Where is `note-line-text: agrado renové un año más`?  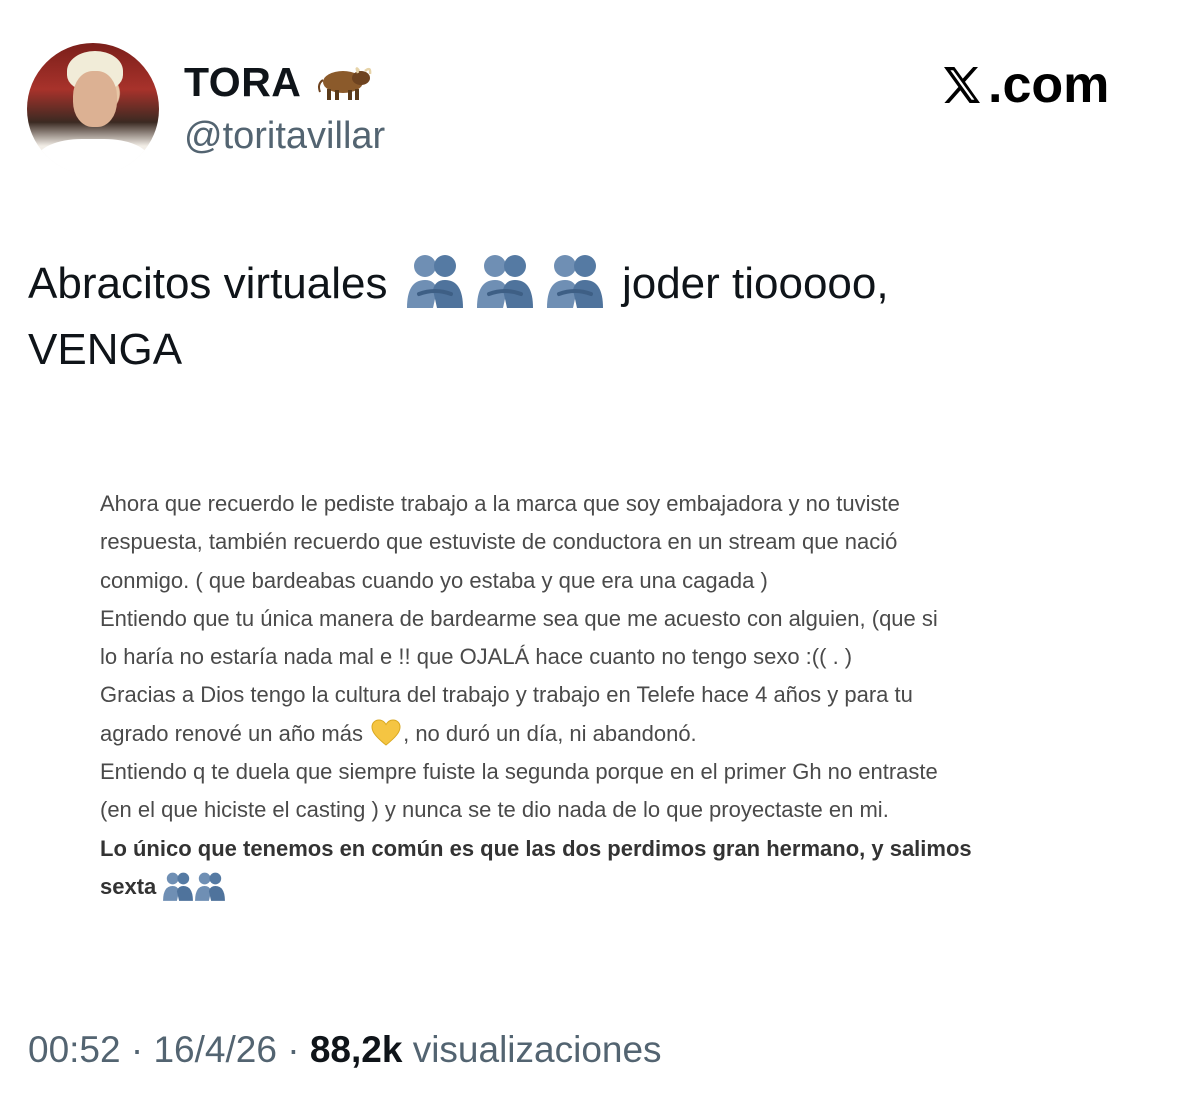
note-line-text: agrado renové un año más is located at coordinates (231, 733).